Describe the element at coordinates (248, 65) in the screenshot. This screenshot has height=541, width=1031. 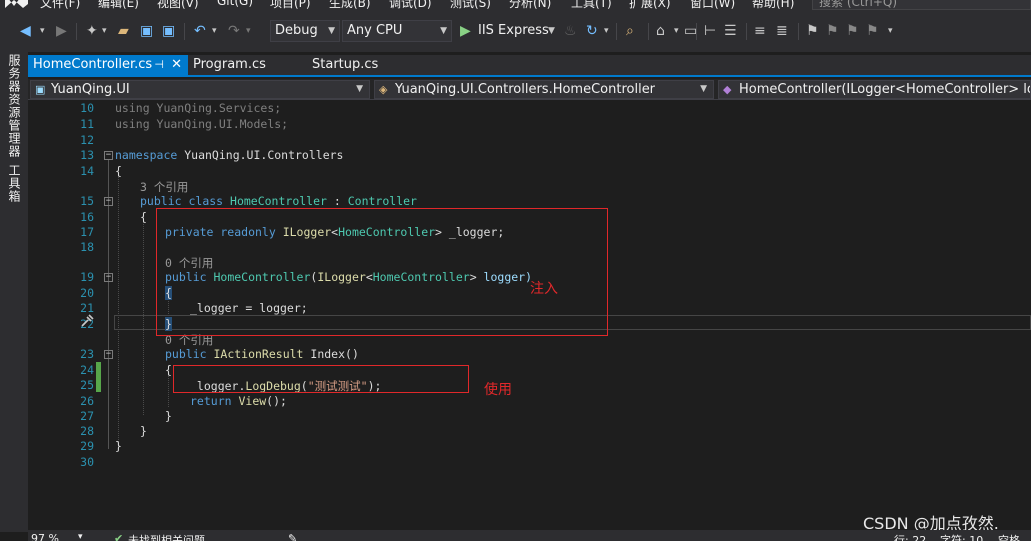
I see `tab-program: Program.cs` at that location.